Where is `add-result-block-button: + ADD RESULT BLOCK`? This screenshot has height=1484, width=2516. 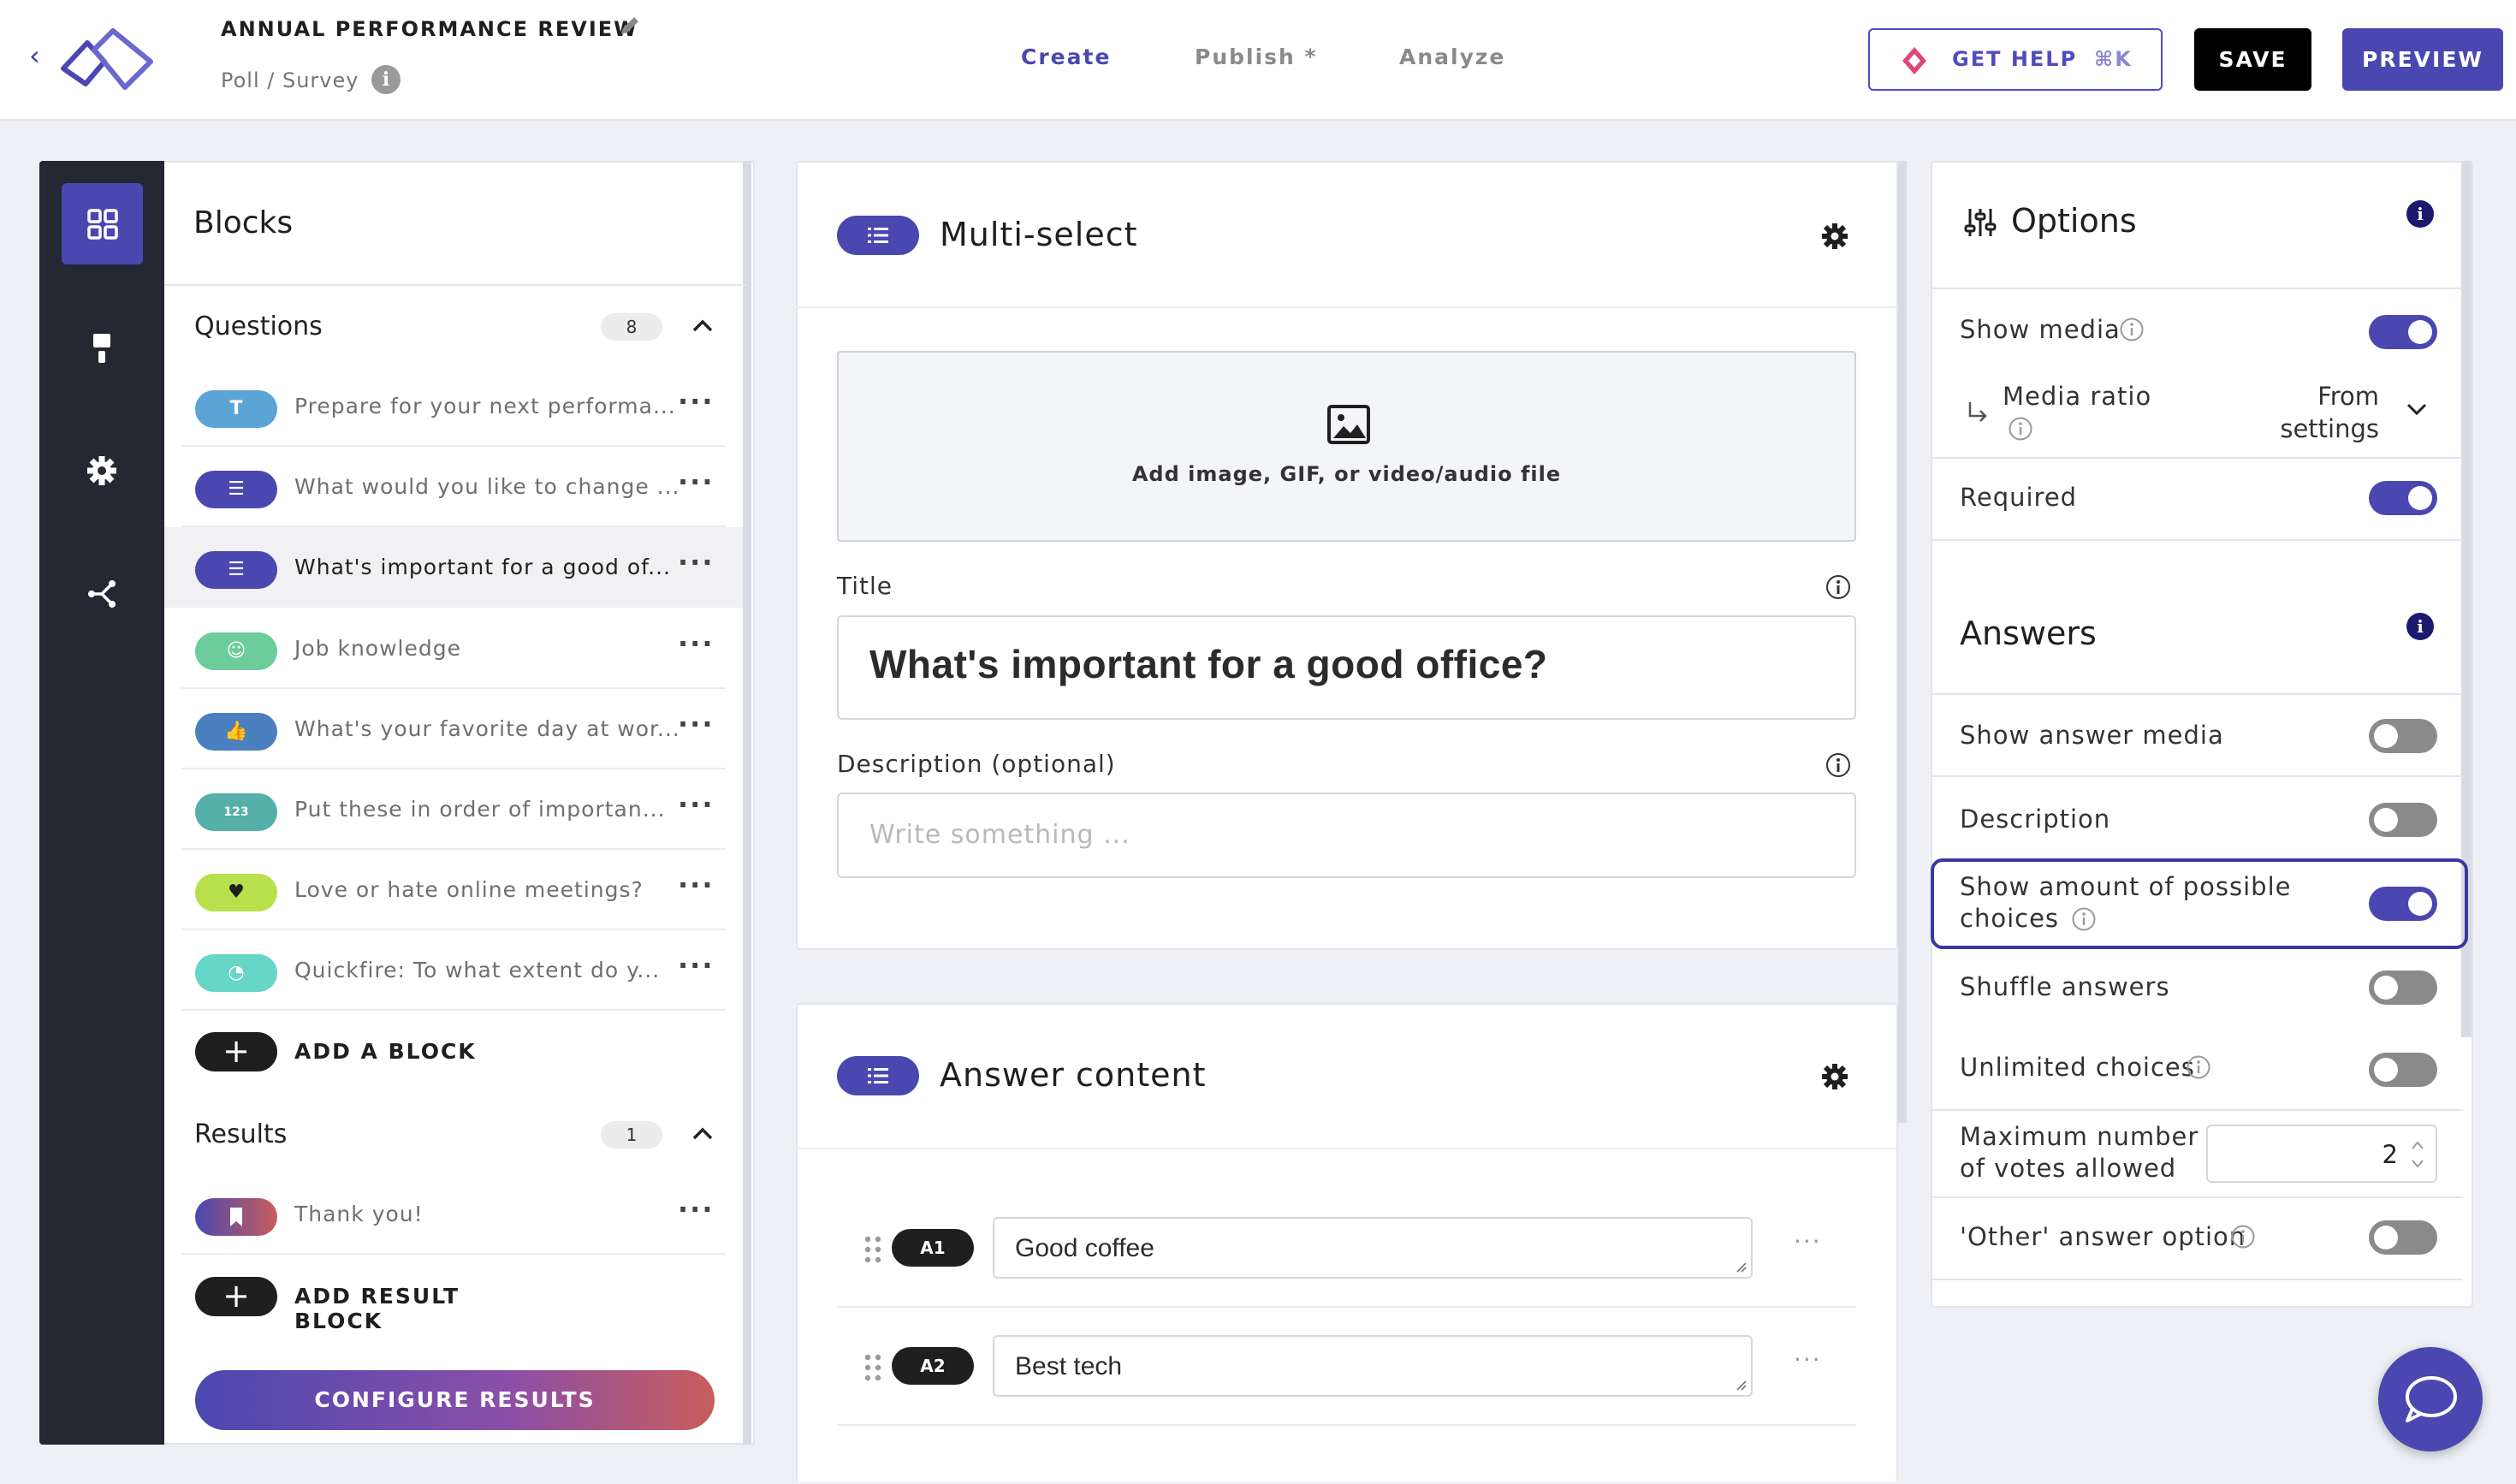 add-result-block-button: + ADD RESULT BLOCK is located at coordinates (366, 1303).